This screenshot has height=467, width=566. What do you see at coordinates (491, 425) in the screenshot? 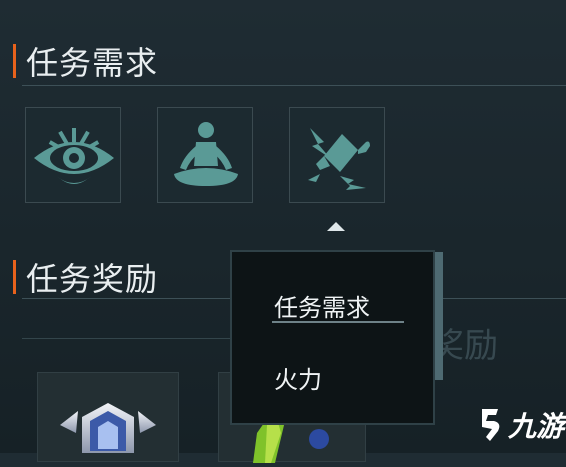
I see `jiuyou-logo-icon` at bounding box center [491, 425].